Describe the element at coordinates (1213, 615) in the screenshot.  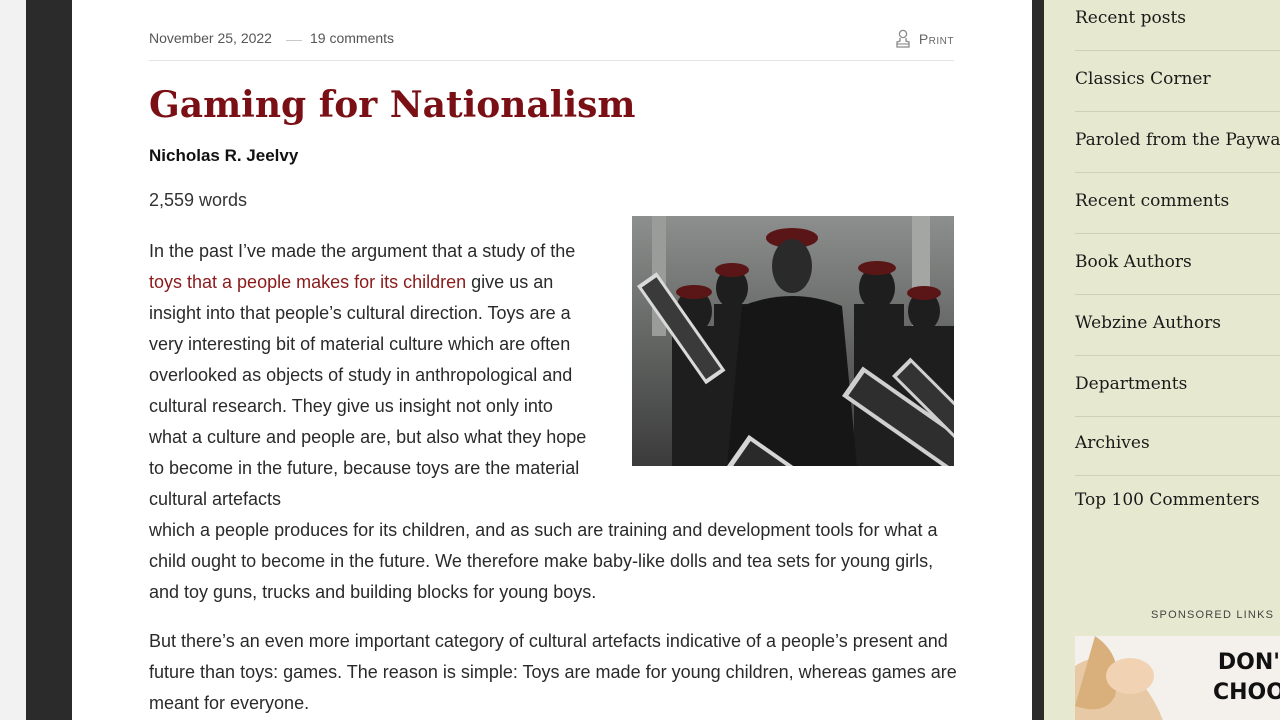
I see `sponsored-links-heading: SPONSORED LINKS` at that location.